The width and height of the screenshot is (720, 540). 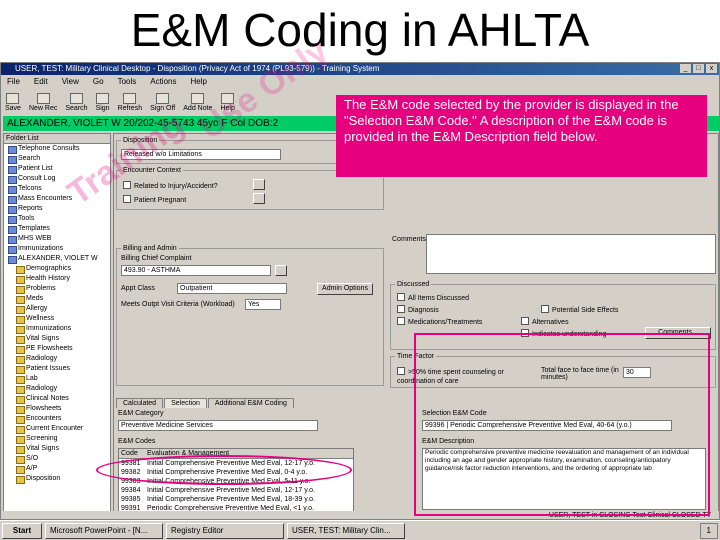 What do you see at coordinates (130, 102) in the screenshot?
I see `toolbar-refresh-button: Refresh` at bounding box center [130, 102].